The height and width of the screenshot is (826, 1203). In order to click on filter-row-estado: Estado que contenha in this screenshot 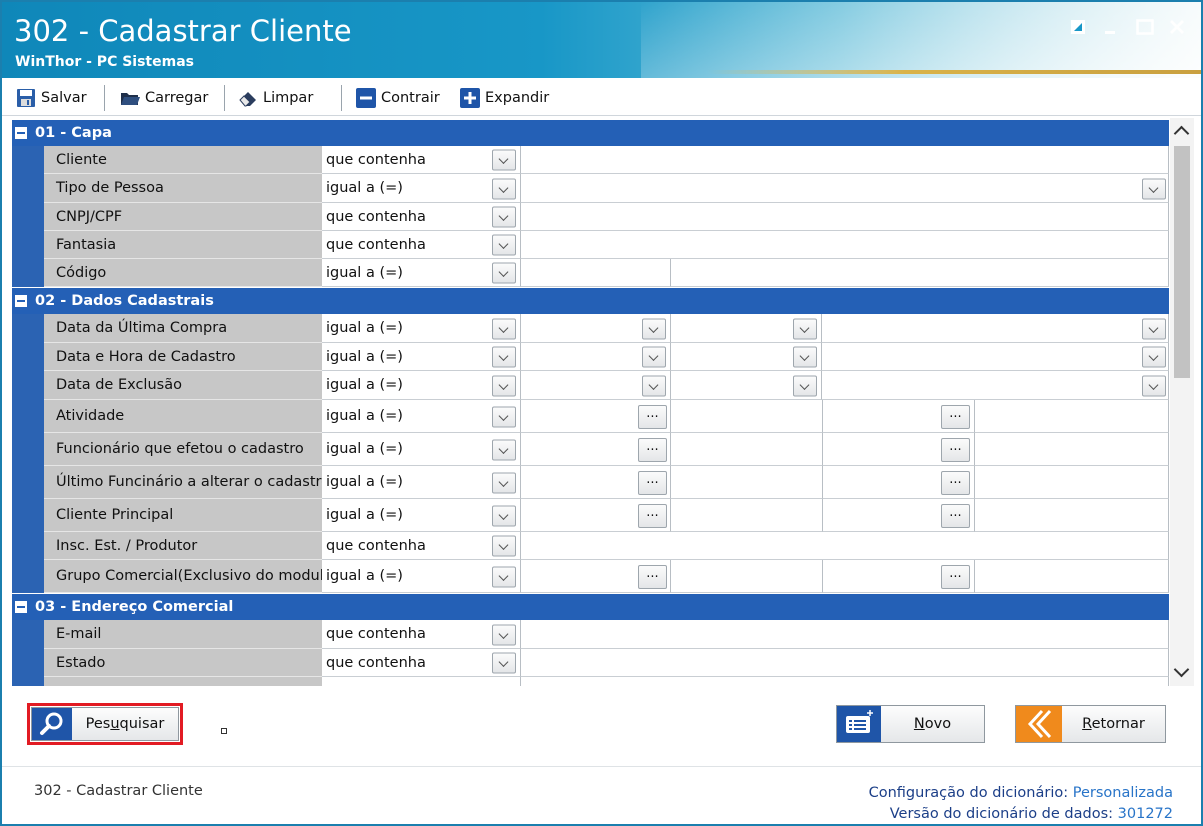, I will do `click(590, 663)`.